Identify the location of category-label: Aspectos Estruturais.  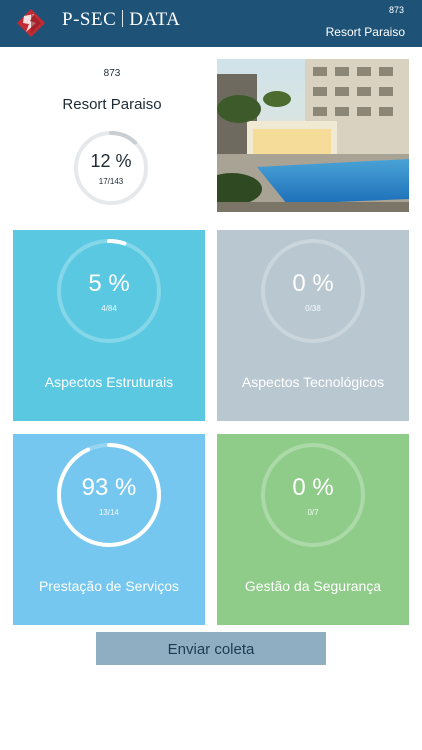
(109, 382).